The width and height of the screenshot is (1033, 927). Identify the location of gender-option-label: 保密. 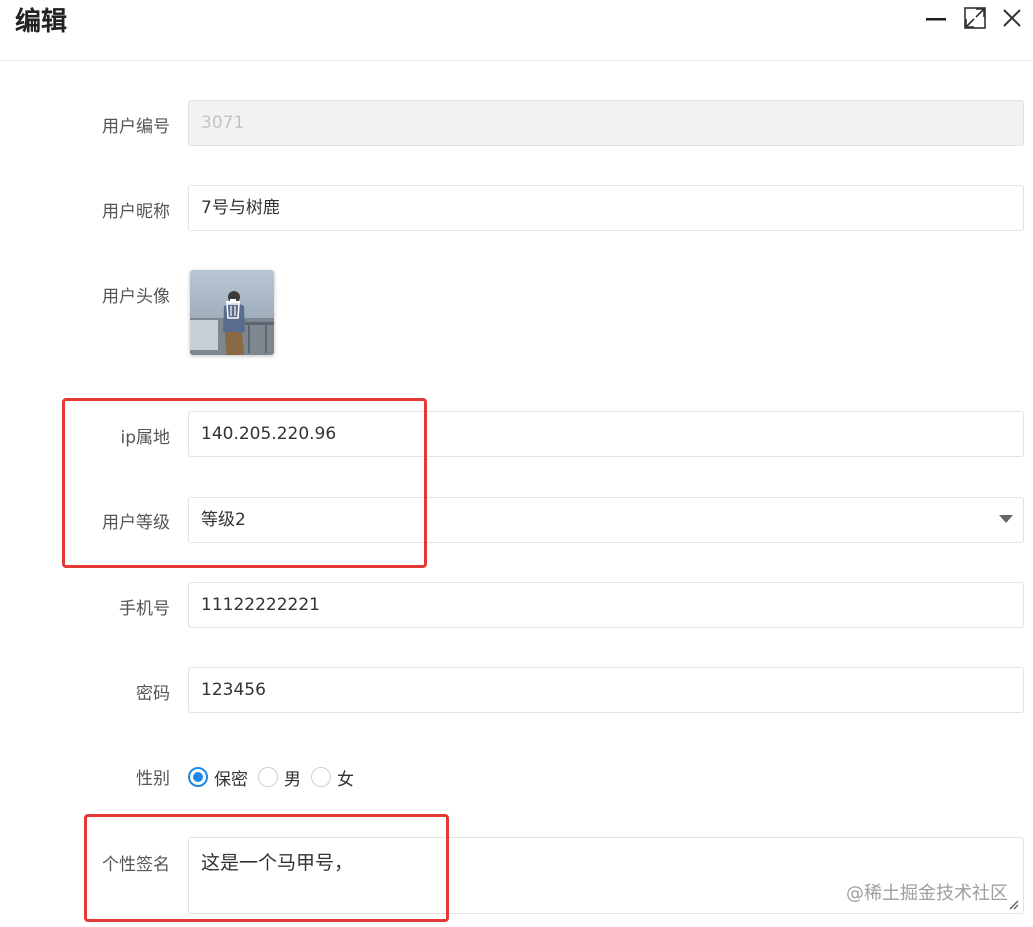
(231, 779).